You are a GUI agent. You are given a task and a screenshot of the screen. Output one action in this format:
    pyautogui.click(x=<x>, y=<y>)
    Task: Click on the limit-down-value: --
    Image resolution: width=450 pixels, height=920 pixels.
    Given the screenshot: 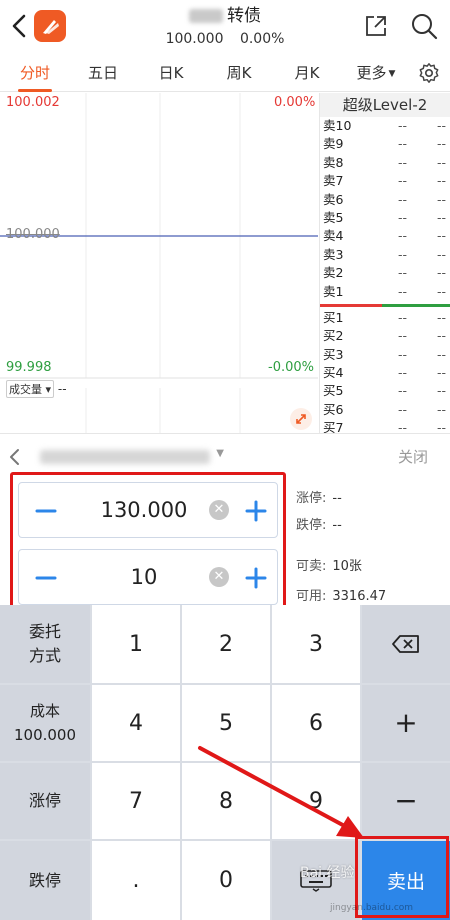 What is the action you would take?
    pyautogui.click(x=337, y=525)
    